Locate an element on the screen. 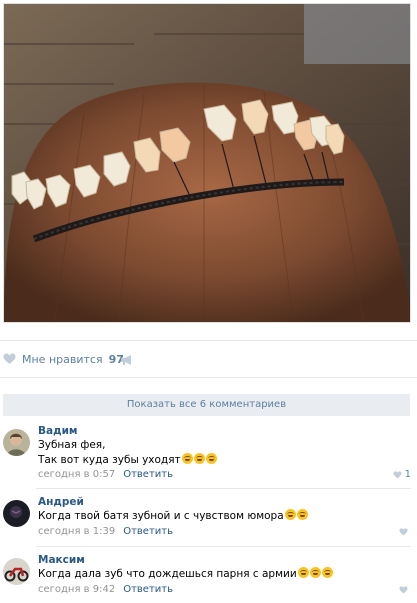 Image resolution: width=417 pixels, height=603 pixels. like-label: Мне нравится is located at coordinates (62, 359).